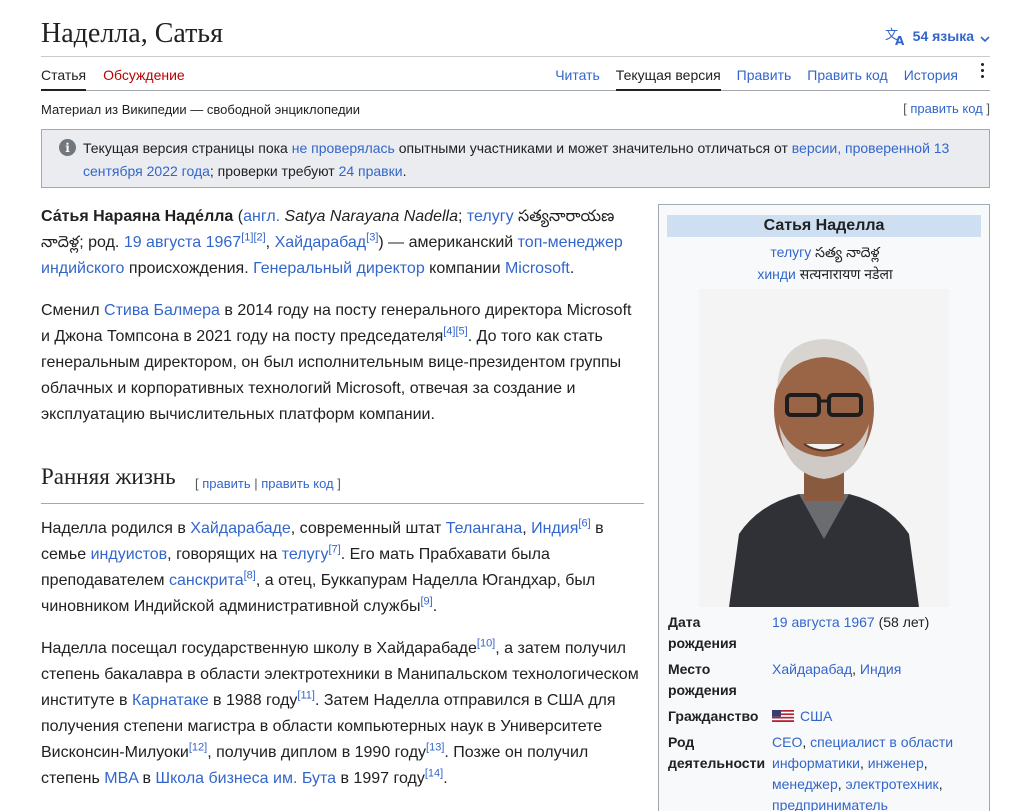  I want to click on ref-9: [9], so click(426, 602).